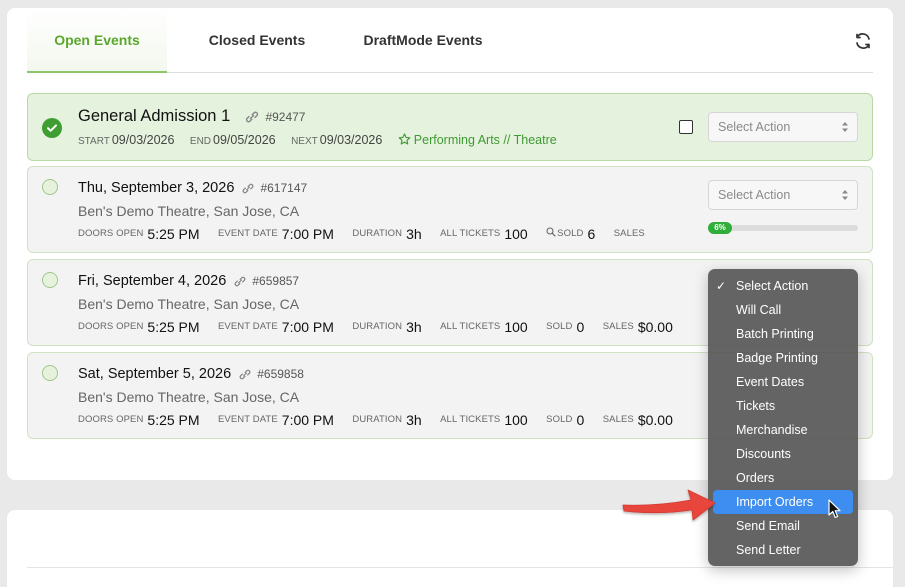 The image size is (905, 587). I want to click on sold-value: 6, so click(591, 234).